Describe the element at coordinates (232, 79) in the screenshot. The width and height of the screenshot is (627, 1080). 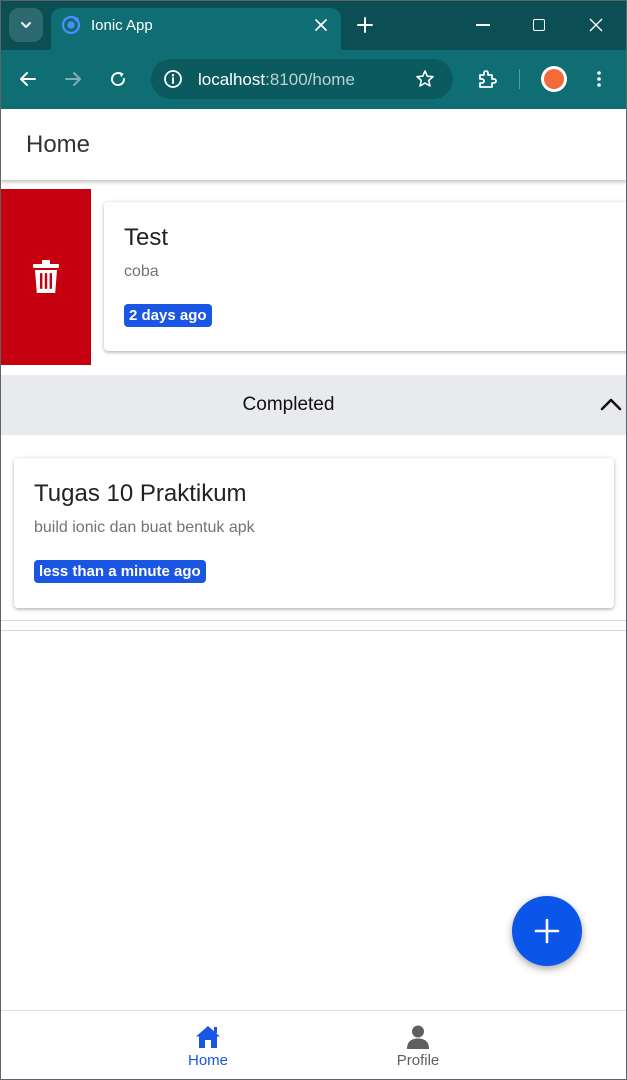
I see `url-host: localhost` at that location.